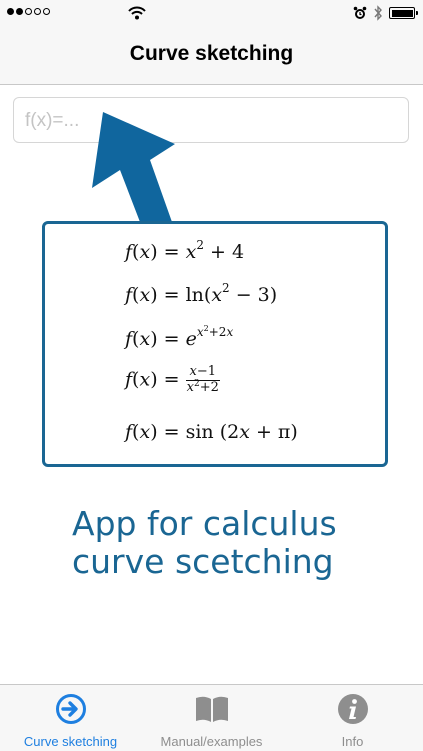  What do you see at coordinates (211, 14) in the screenshot?
I see `status-bar` at bounding box center [211, 14].